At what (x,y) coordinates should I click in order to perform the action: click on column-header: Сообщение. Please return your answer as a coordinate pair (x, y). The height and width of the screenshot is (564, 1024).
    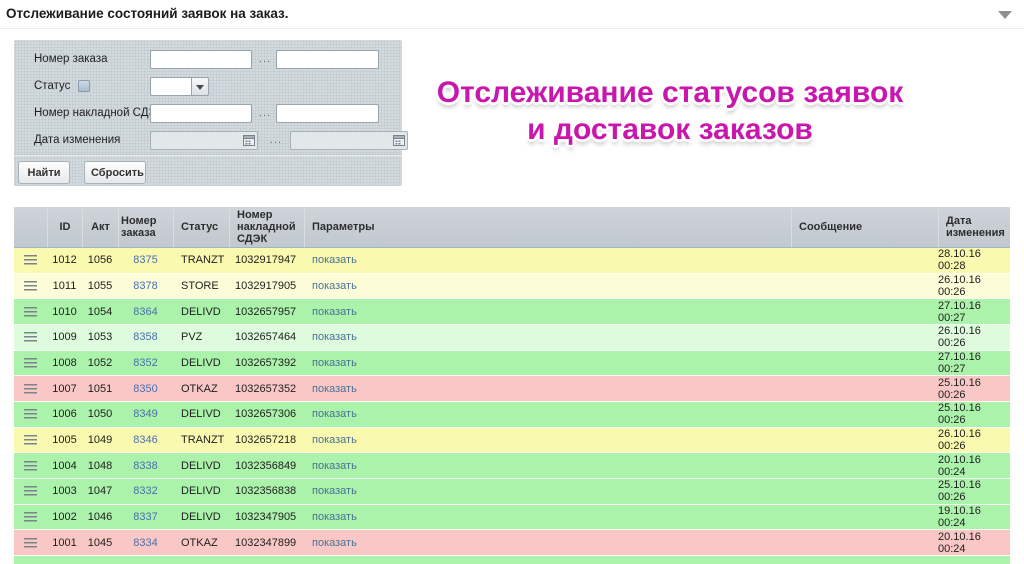
    Looking at the image, I should click on (864, 227).